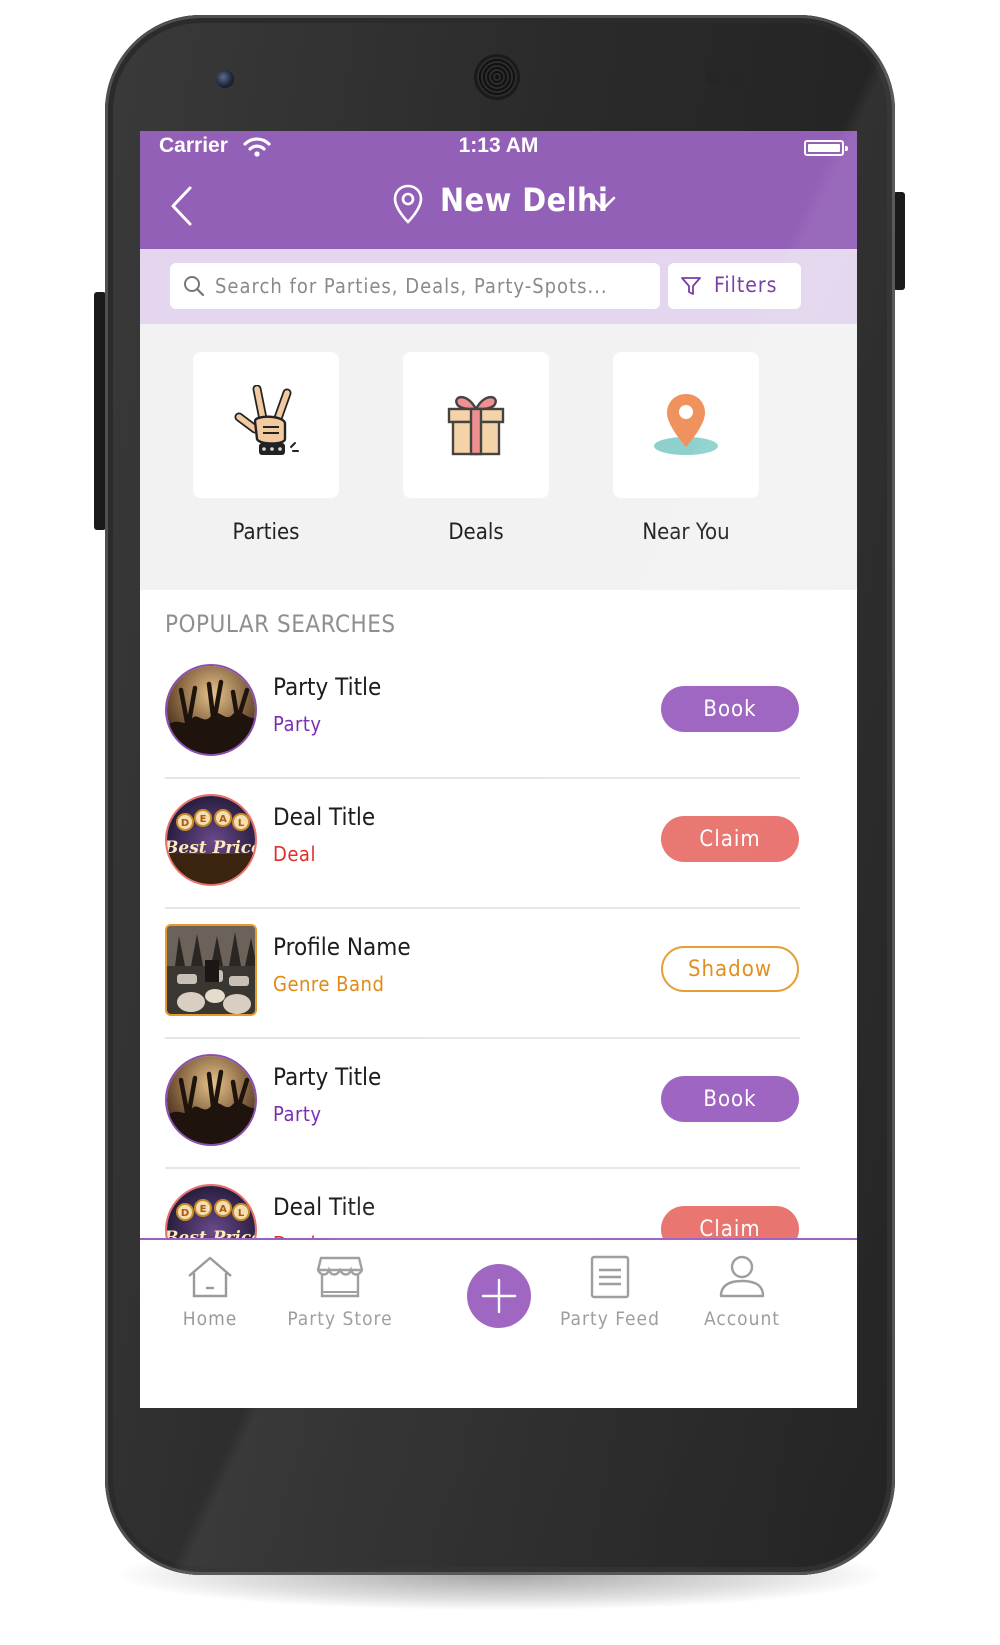 The width and height of the screenshot is (1000, 1645). I want to click on create-button, so click(499, 1296).